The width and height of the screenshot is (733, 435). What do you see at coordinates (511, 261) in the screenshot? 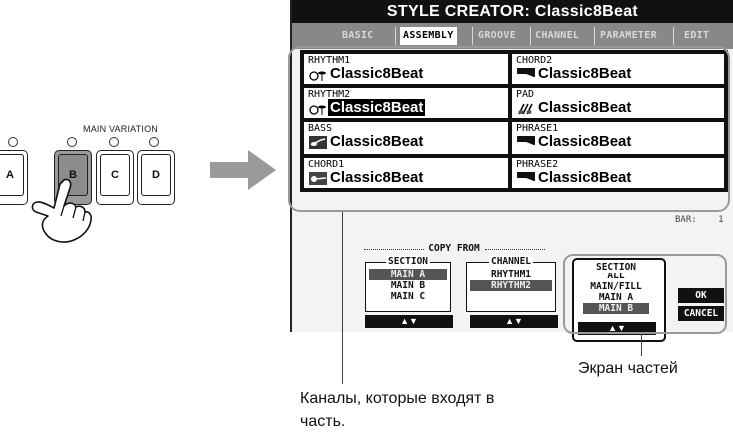
I see `copy-channel-title: CHANNEL` at bounding box center [511, 261].